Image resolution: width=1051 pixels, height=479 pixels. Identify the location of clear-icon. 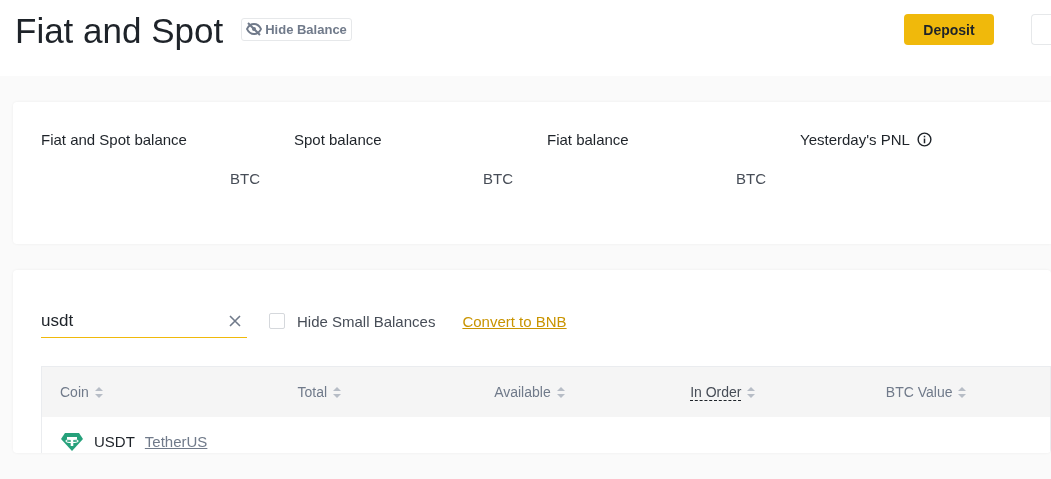
(235, 321).